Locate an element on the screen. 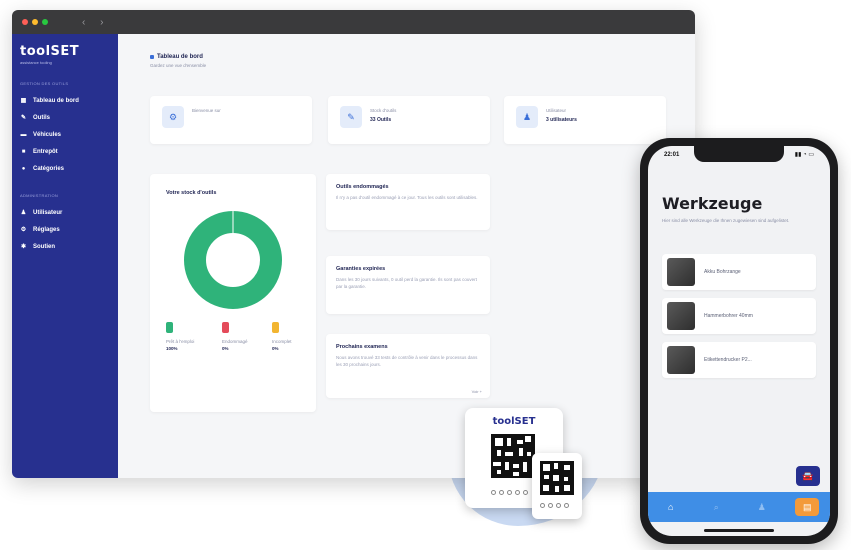  sidebar-item-categories: ● Catégories is located at coordinates (65, 168).